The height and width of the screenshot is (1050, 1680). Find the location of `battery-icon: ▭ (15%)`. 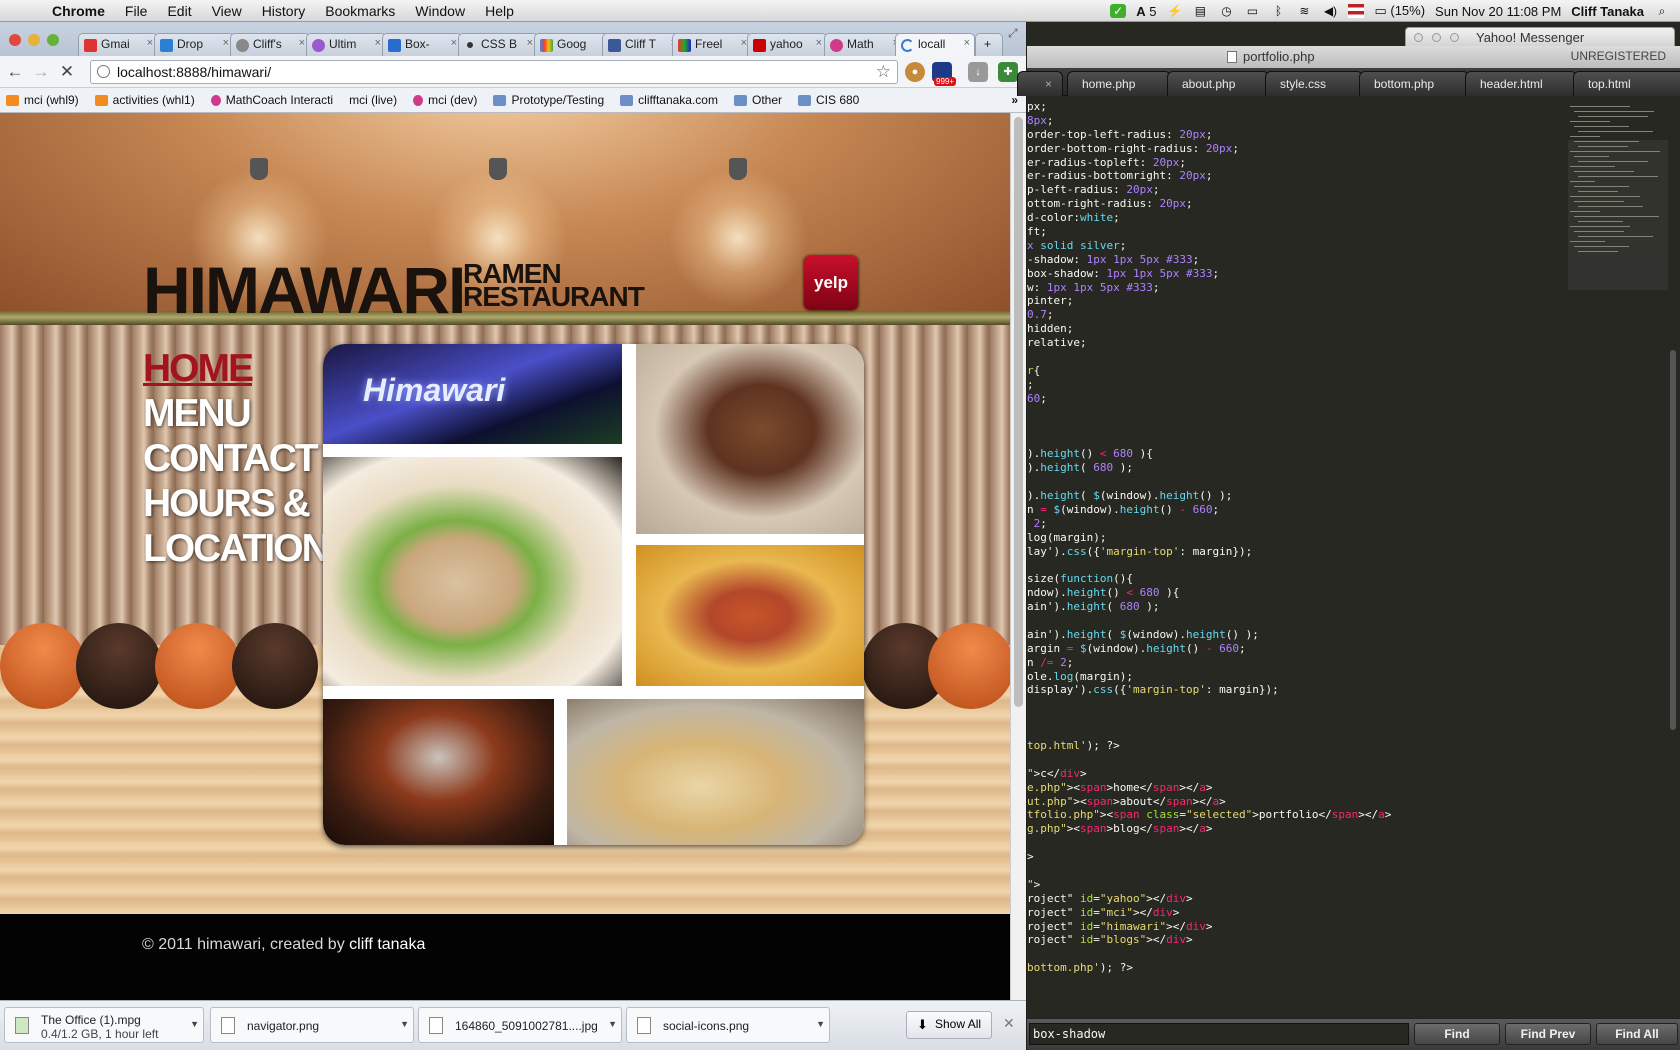

battery-icon: ▭ (15%) is located at coordinates (1399, 11).